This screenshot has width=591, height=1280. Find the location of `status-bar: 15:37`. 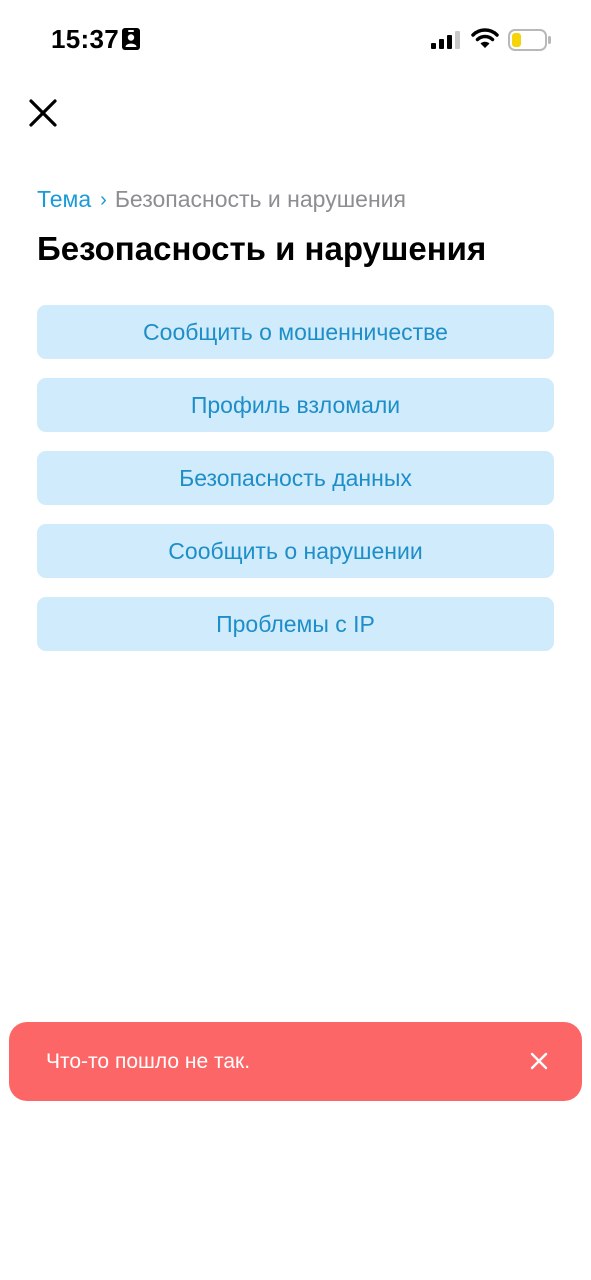

status-bar: 15:37 is located at coordinates (295, 40).